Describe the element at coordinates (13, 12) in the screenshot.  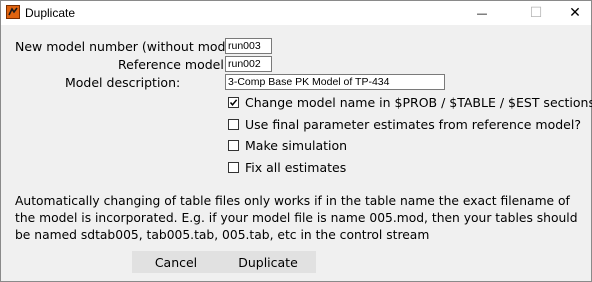
I see `app-icon` at that location.